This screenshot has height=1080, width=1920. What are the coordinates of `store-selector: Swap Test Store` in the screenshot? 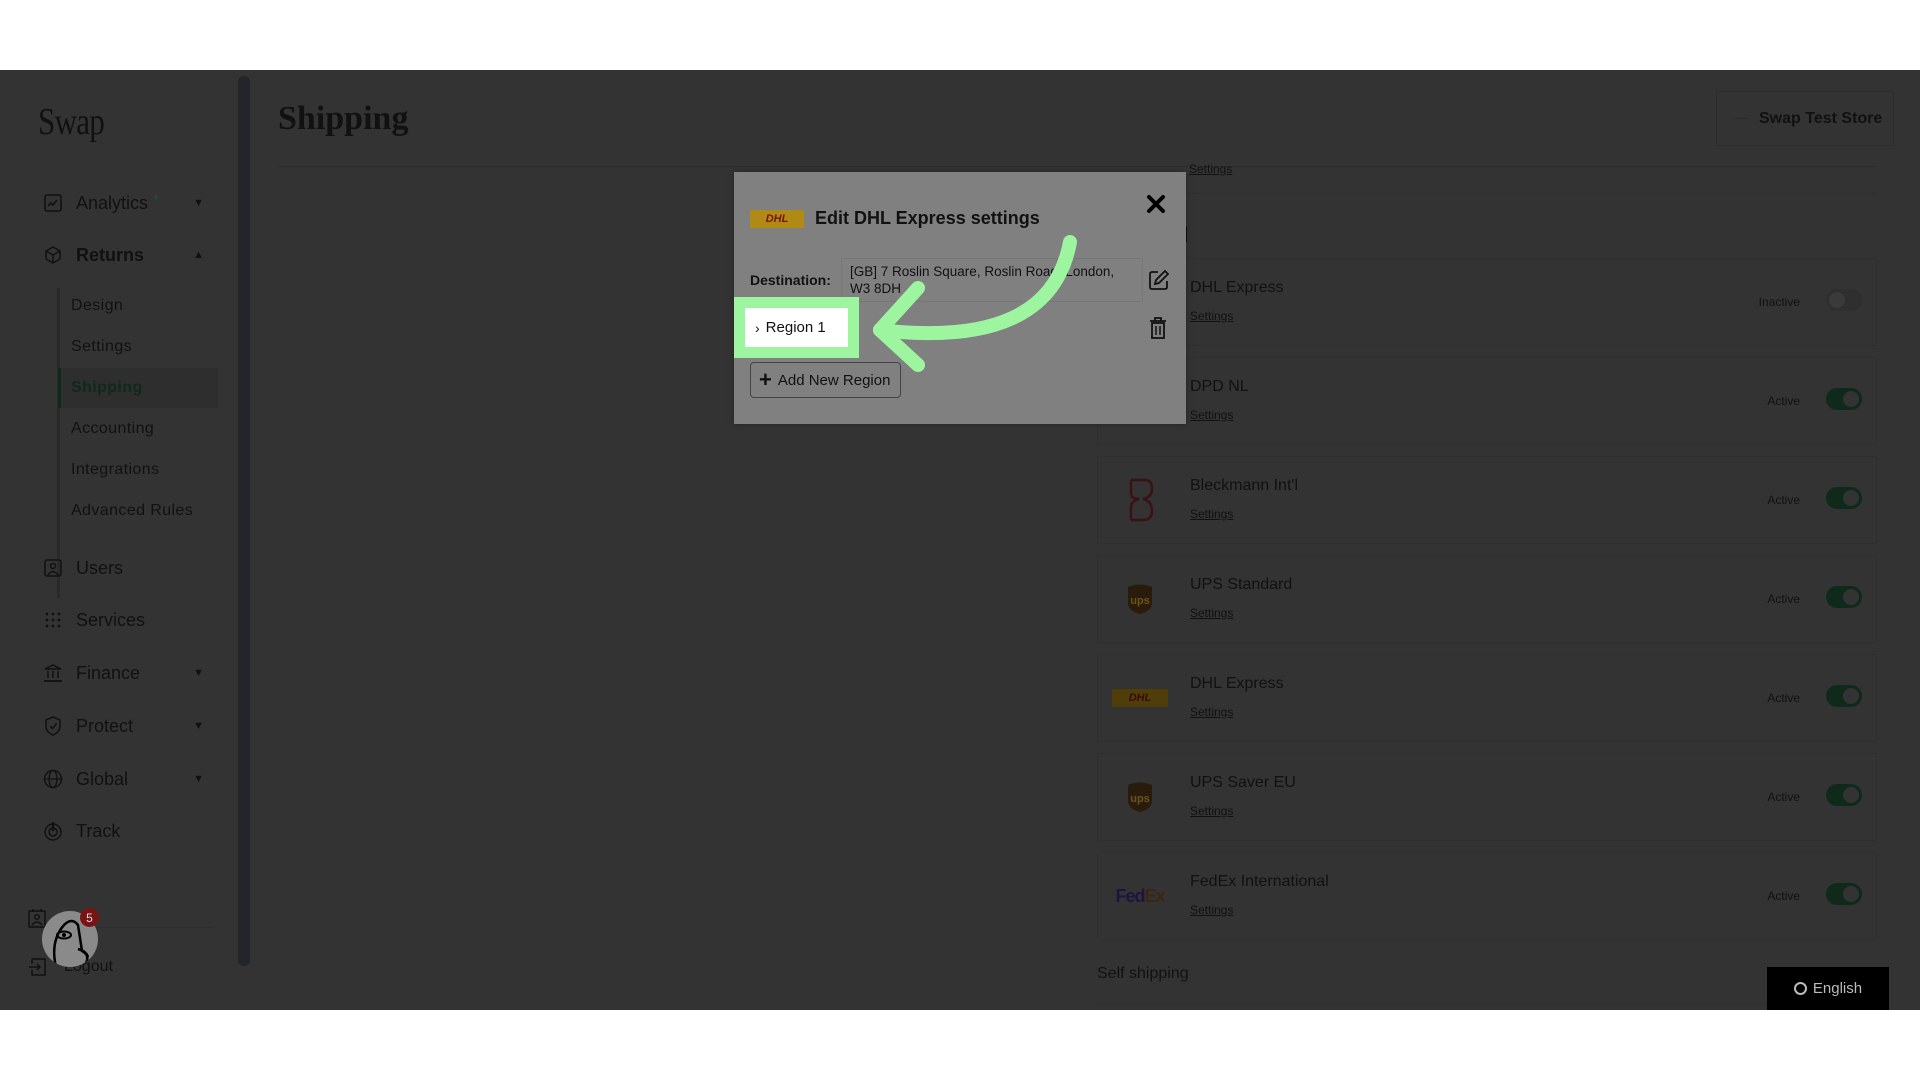 It's located at (1805, 118).